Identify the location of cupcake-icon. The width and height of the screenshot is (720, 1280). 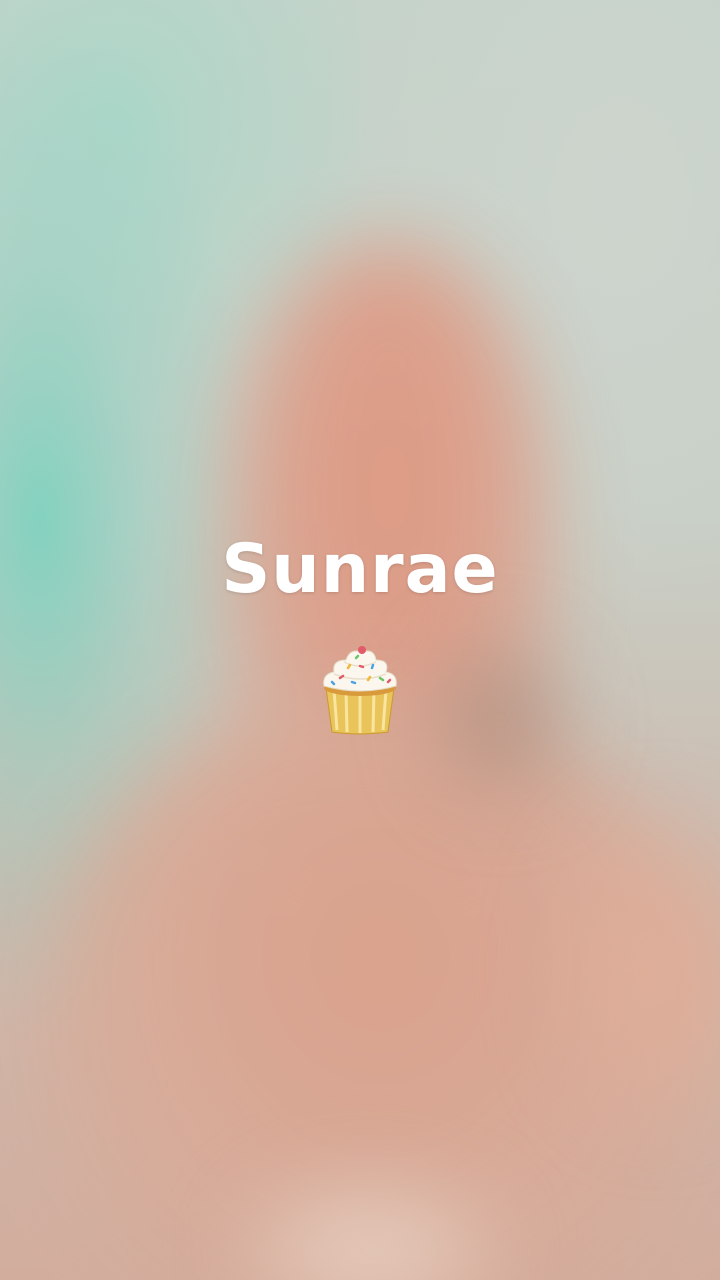
(360, 690).